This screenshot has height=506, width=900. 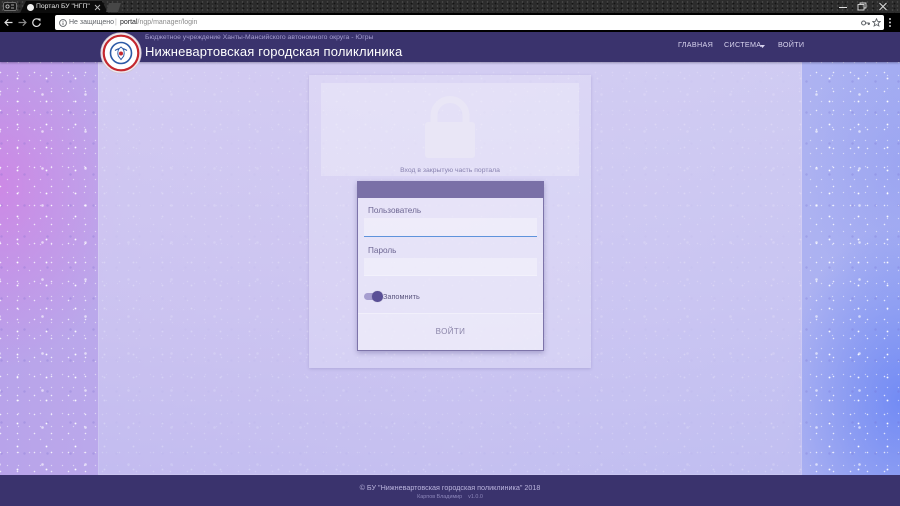 I want to click on key-icon, so click(x=865, y=23).